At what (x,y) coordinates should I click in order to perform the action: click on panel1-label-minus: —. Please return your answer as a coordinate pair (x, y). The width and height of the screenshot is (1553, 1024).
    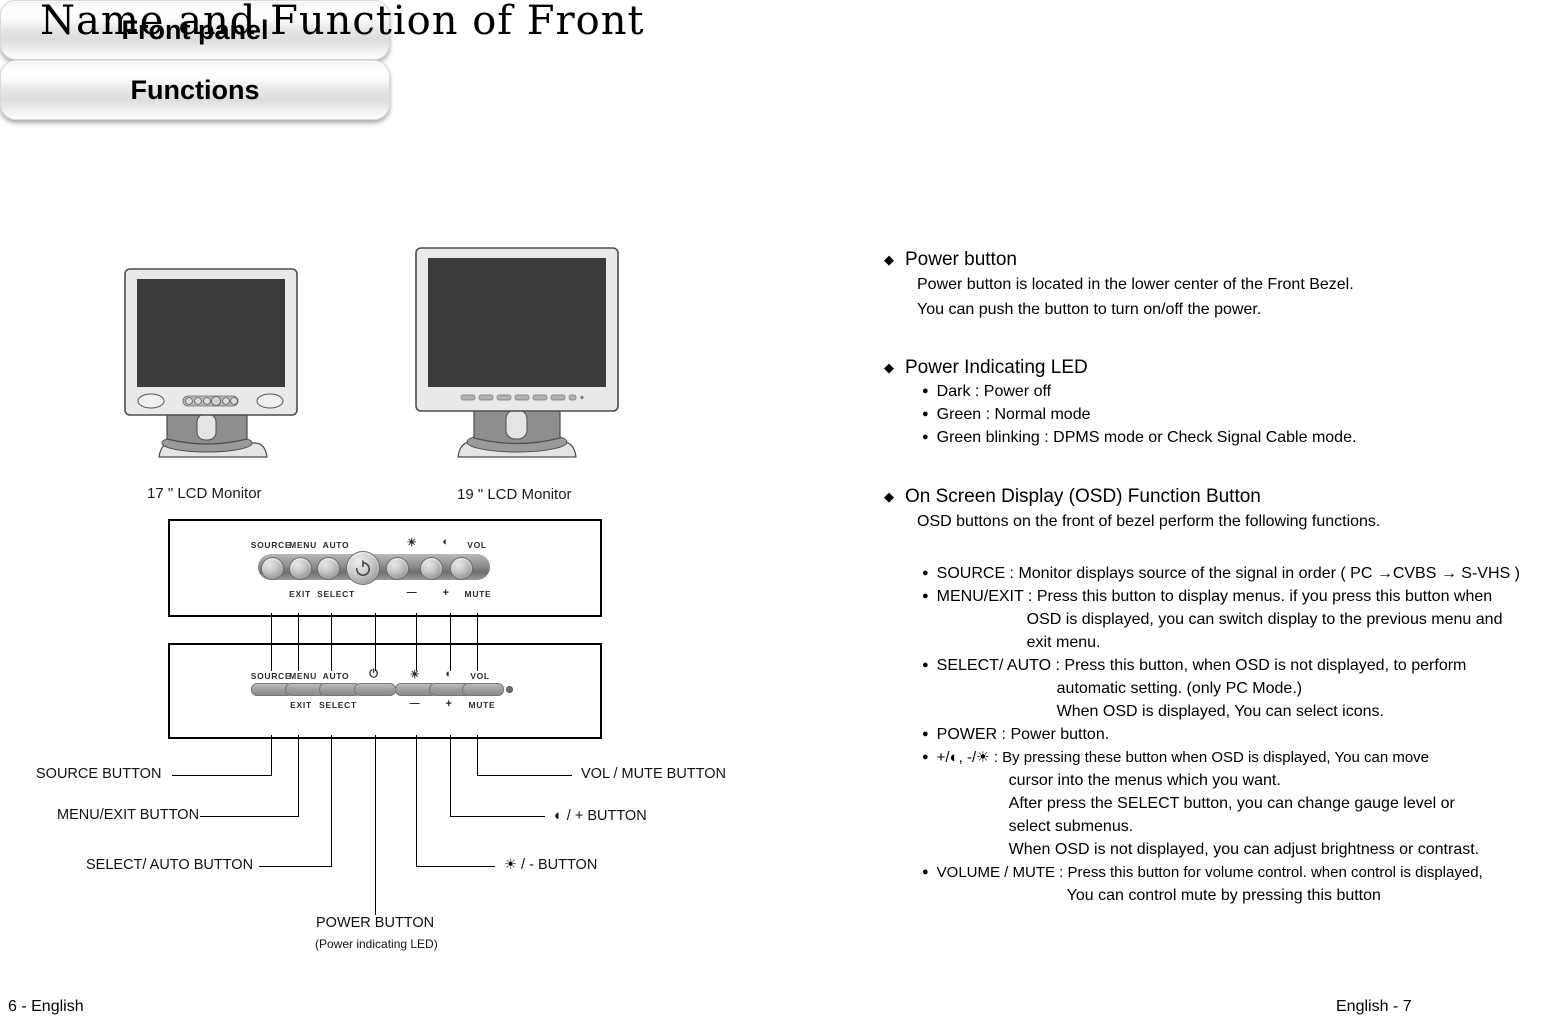
    Looking at the image, I should click on (412, 592).